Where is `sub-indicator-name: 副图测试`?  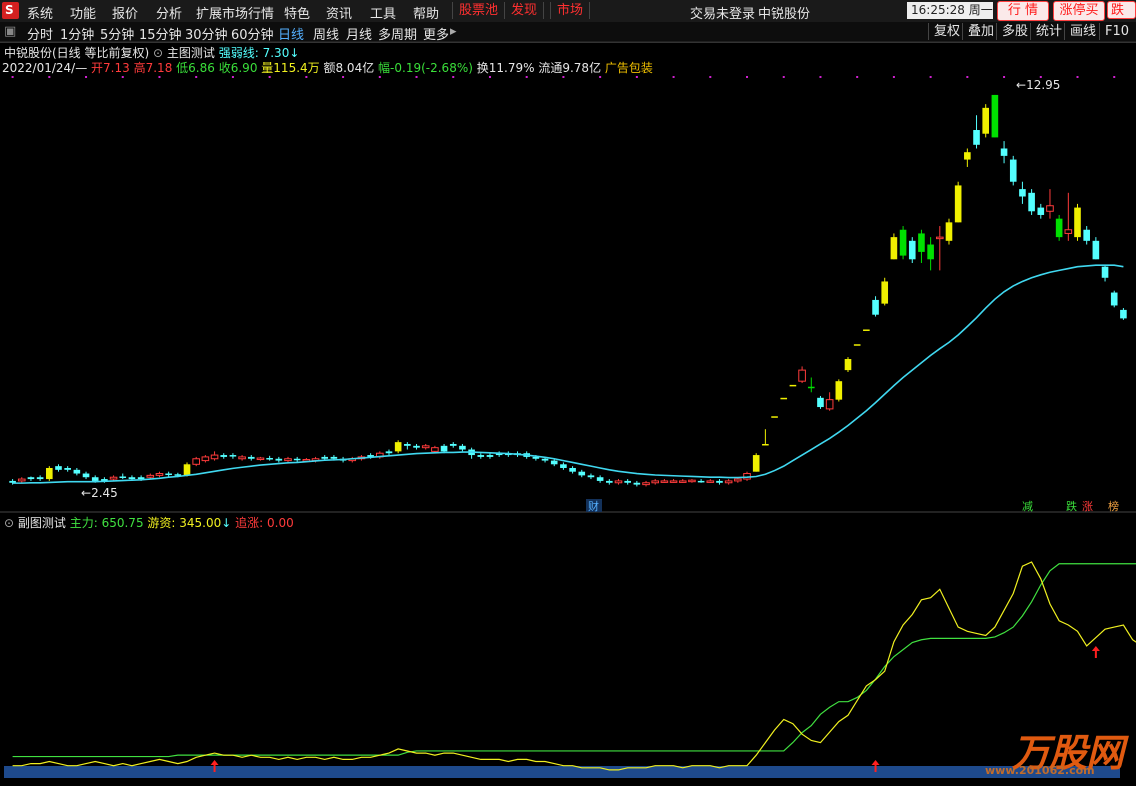
sub-indicator-name: 副图测试 is located at coordinates (42, 523).